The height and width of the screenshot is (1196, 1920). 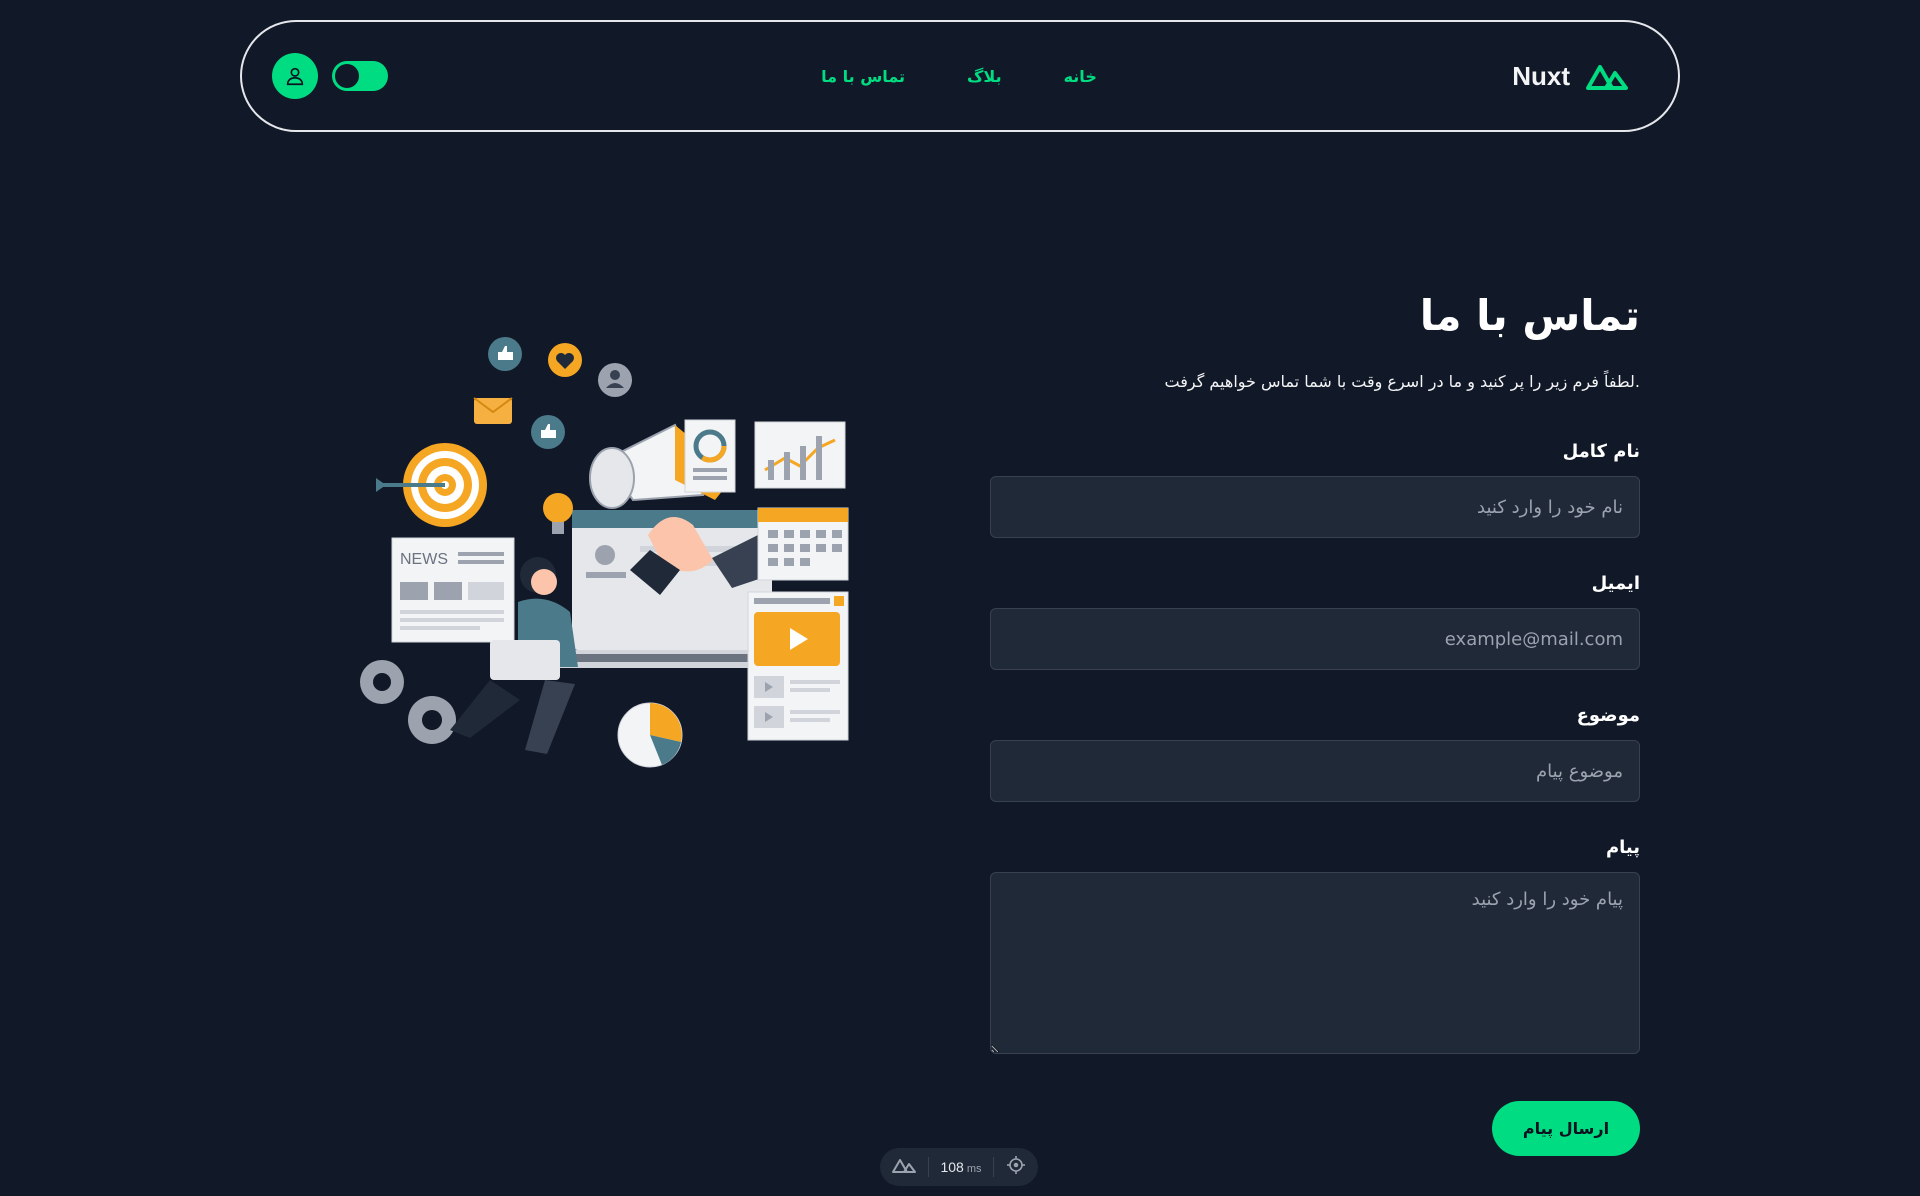 I want to click on nav-link-contact: تماس با ما, so click(x=863, y=76).